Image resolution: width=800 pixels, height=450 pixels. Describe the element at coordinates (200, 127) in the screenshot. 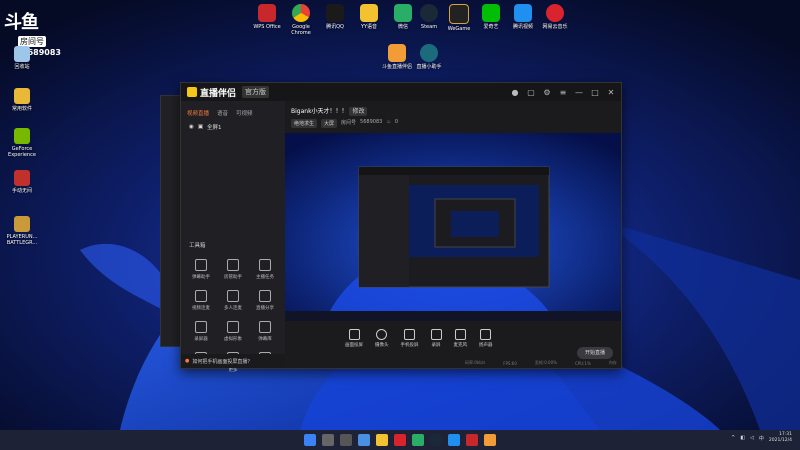

I see `lock-icon: ▣` at that location.